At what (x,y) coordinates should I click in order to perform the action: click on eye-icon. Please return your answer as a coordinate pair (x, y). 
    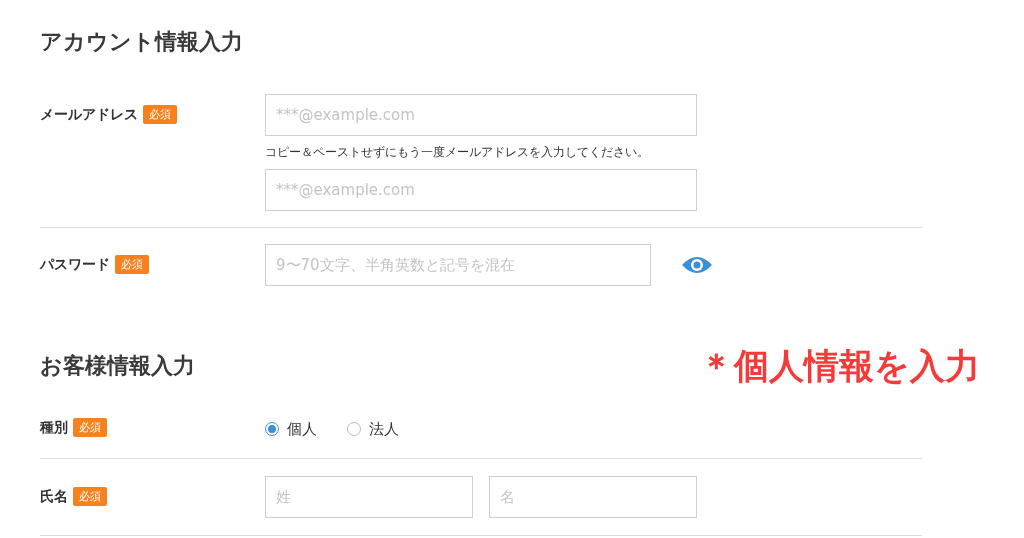
    Looking at the image, I should click on (697, 265).